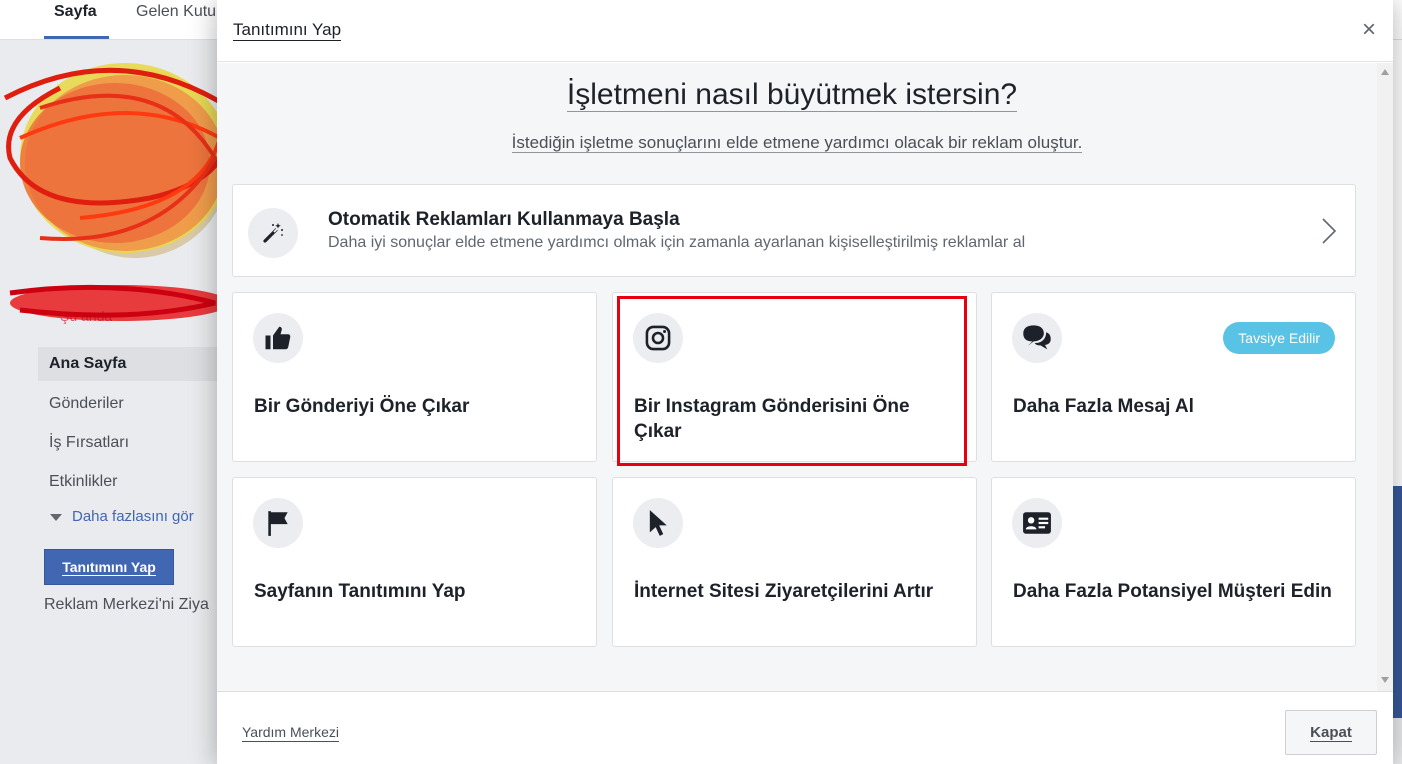 This screenshot has height=764, width=1402. What do you see at coordinates (504, 219) in the screenshot?
I see `automated-ads-title: Otomatik Reklamları Kullanmaya Başla` at bounding box center [504, 219].